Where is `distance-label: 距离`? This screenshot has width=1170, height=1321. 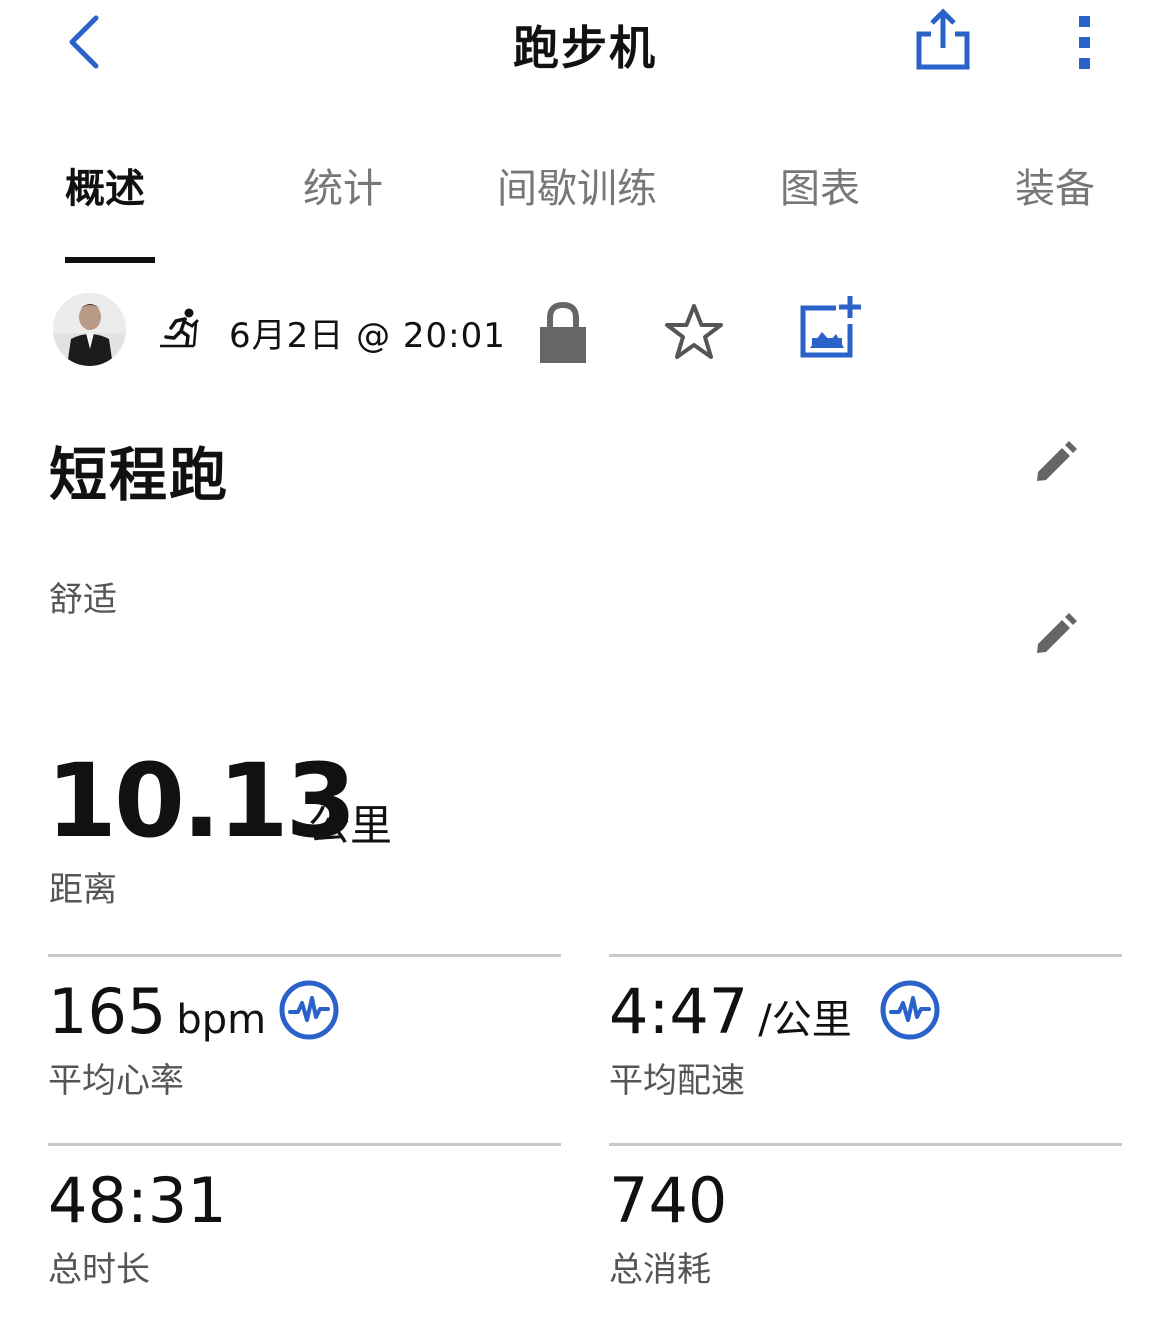
distance-label: 距离 is located at coordinates (83, 890).